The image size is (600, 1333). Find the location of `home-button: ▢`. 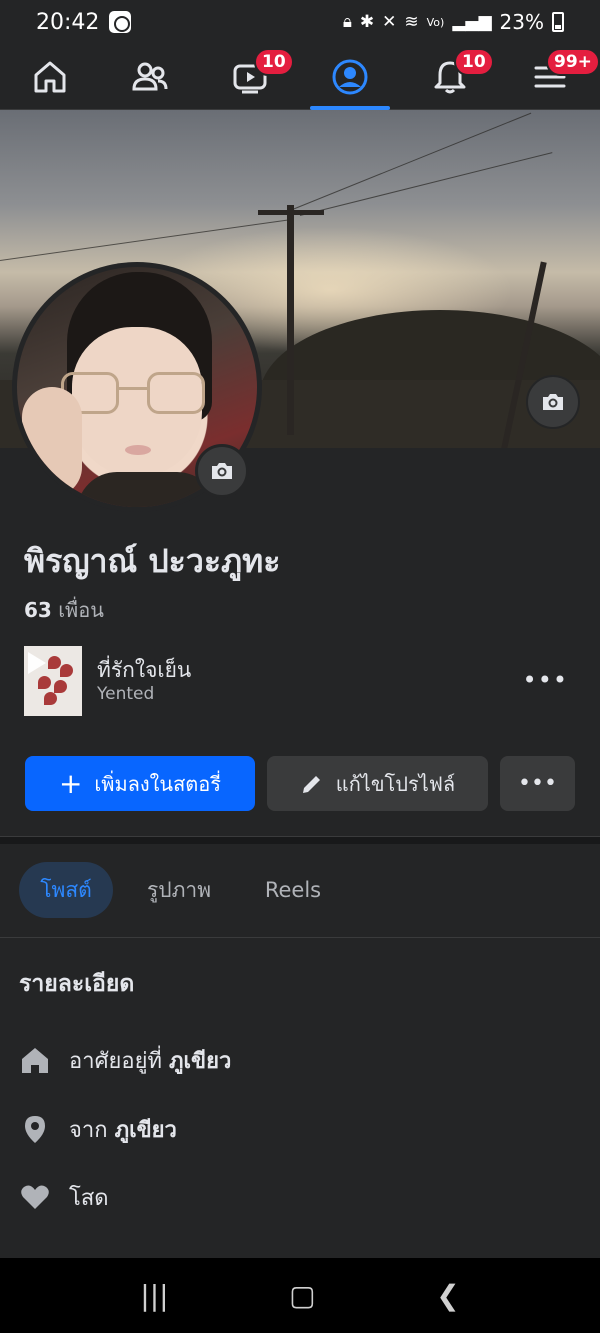

home-button: ▢ is located at coordinates (302, 1295).